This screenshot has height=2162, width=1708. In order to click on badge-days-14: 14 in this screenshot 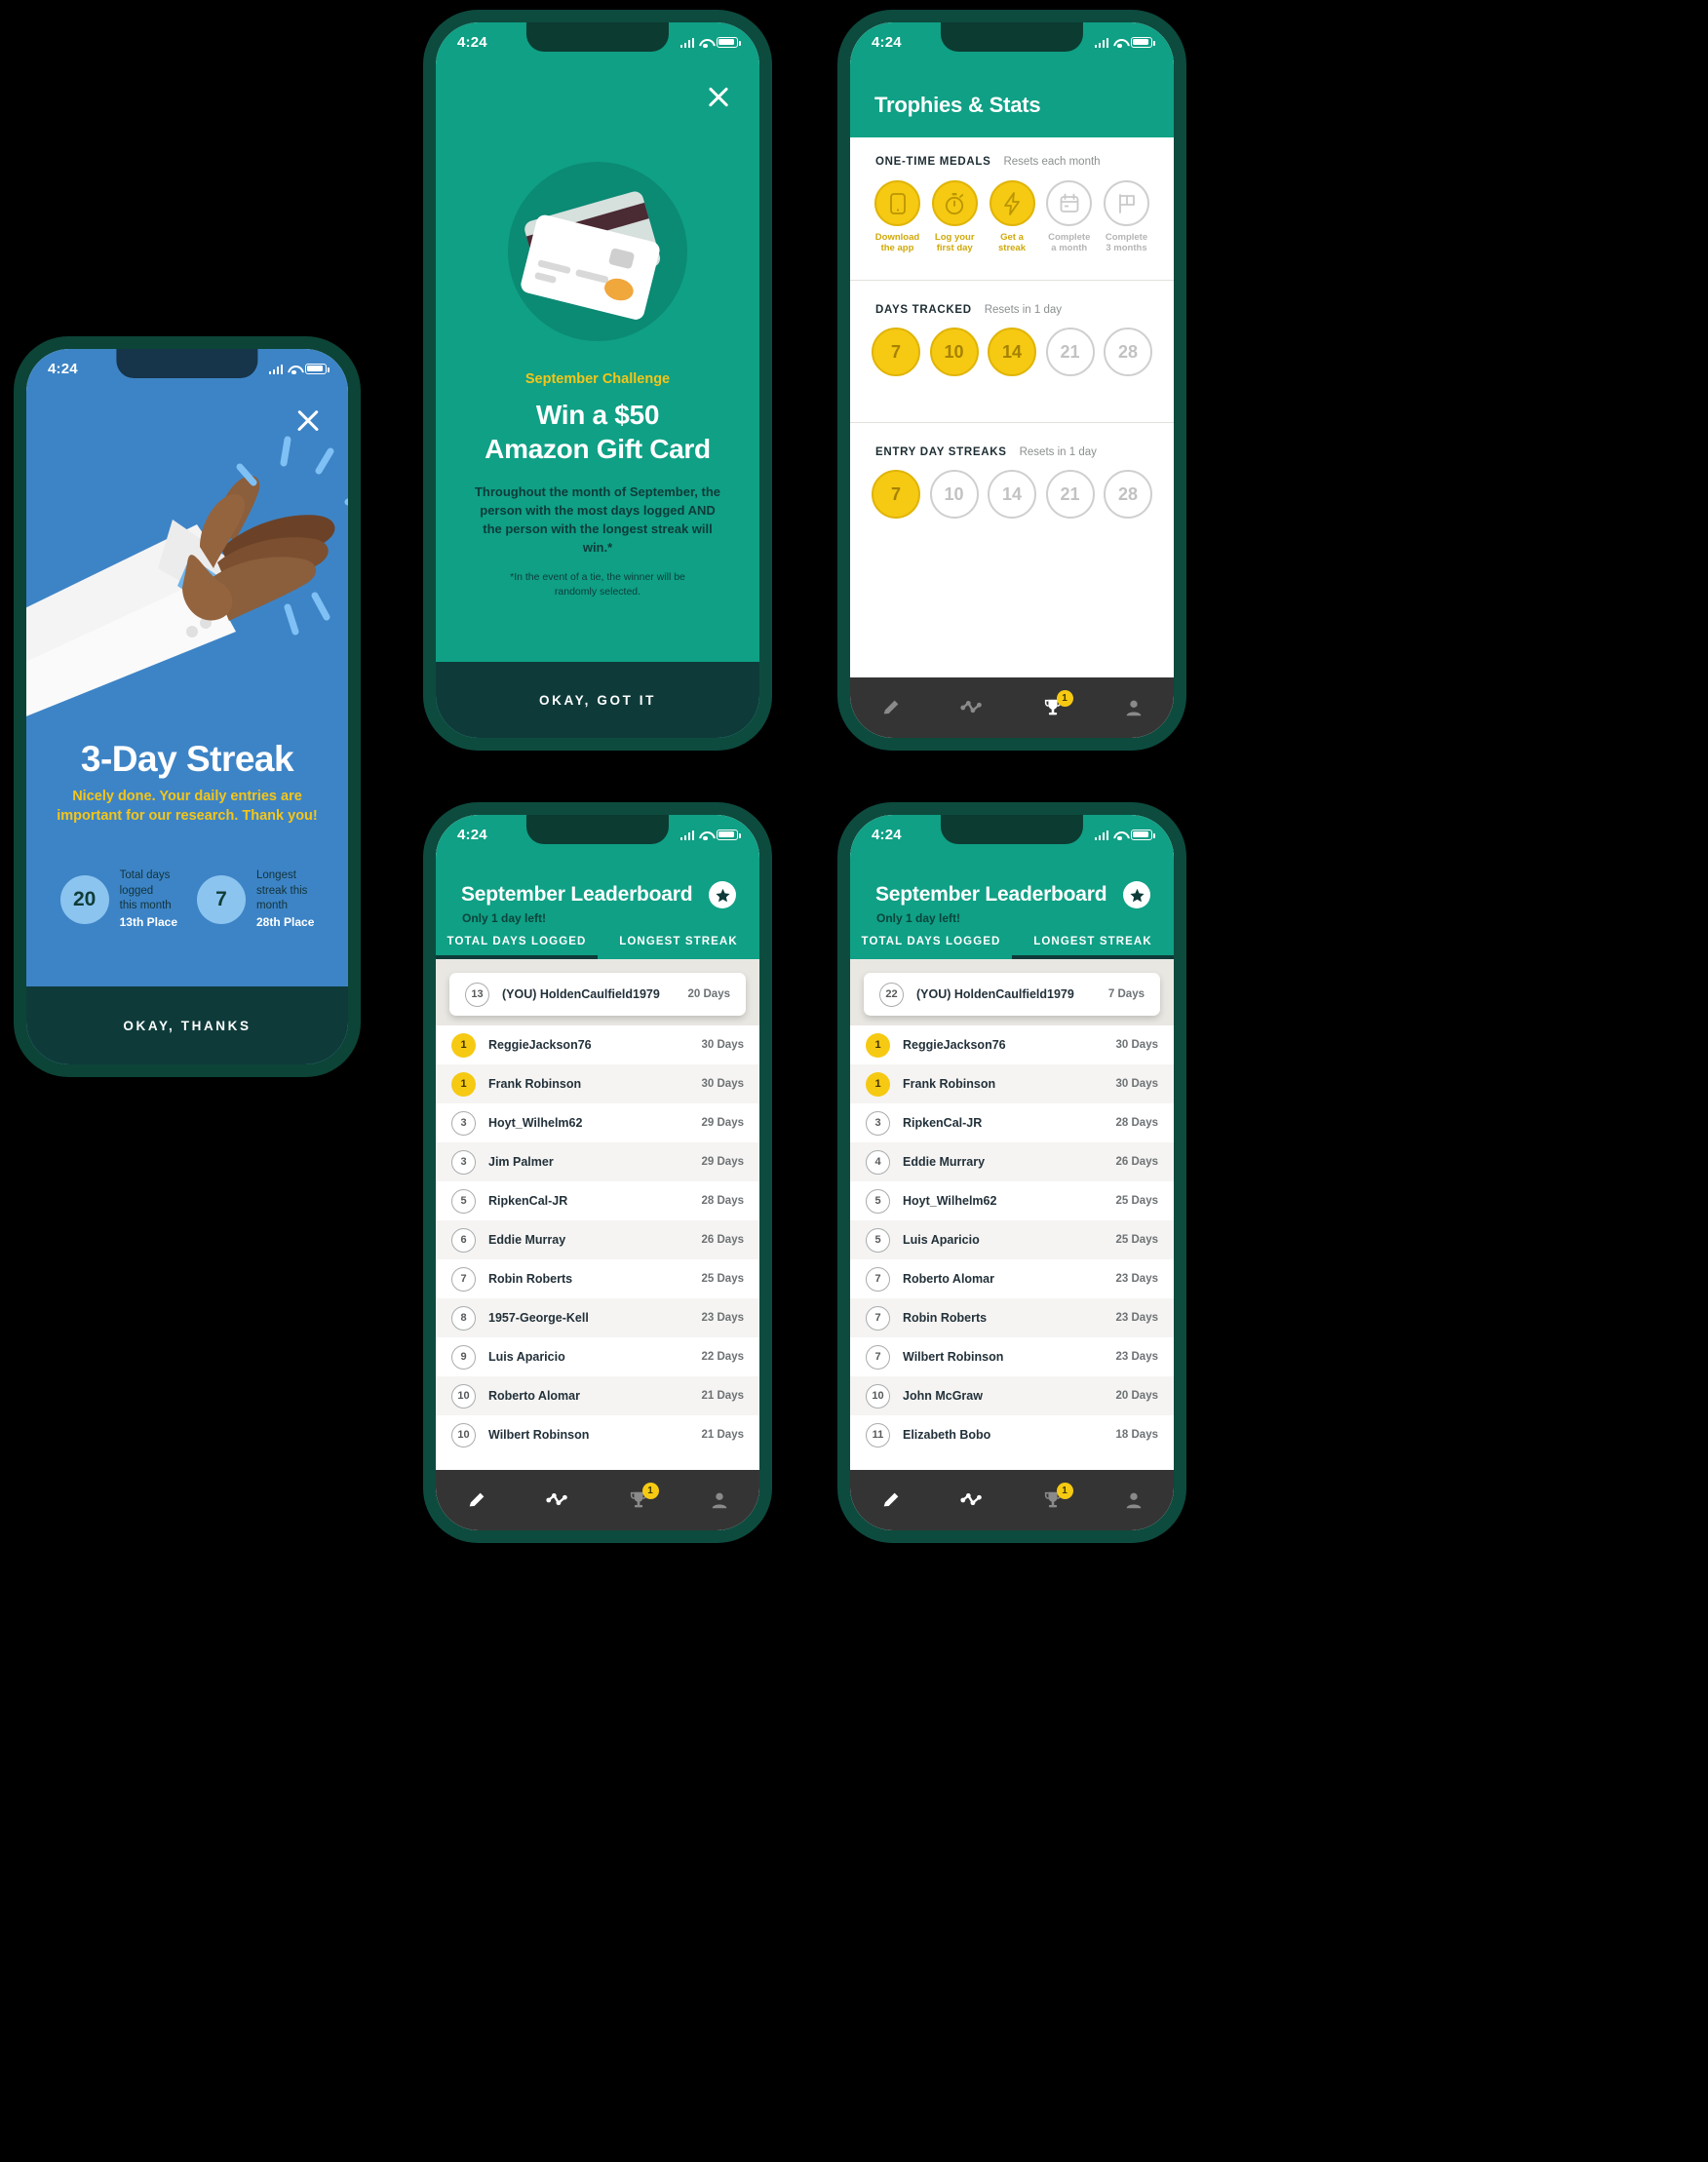, I will do `click(1012, 352)`.